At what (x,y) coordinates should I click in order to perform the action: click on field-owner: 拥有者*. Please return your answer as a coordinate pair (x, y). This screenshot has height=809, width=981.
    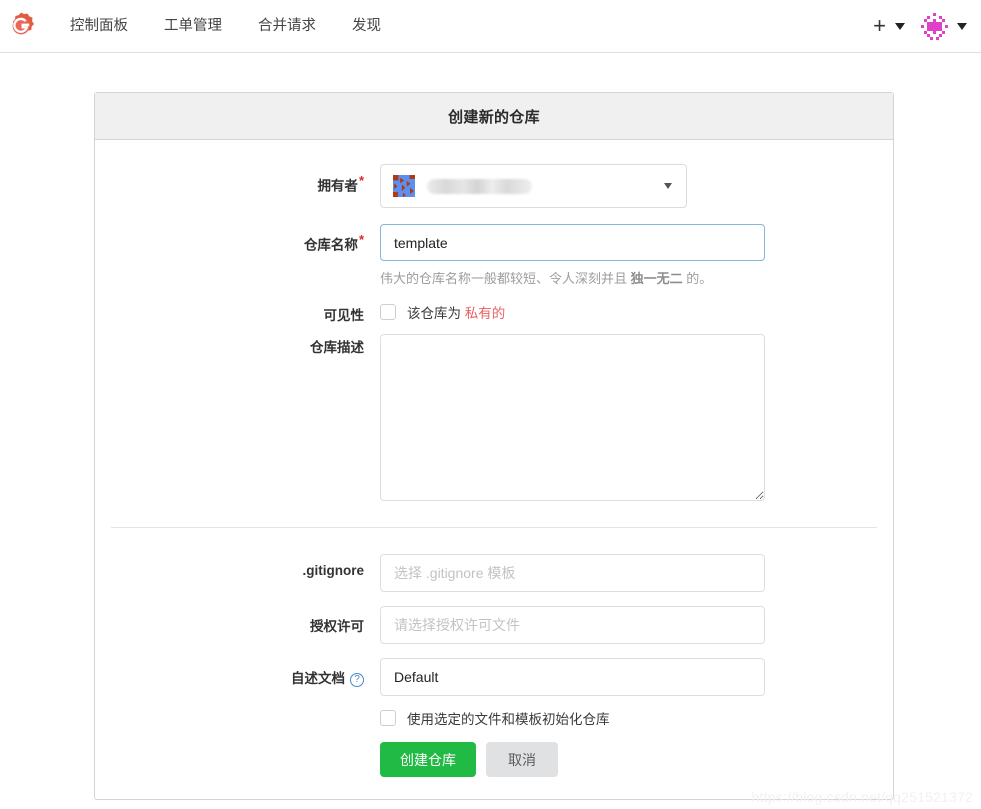
    Looking at the image, I should click on (494, 186).